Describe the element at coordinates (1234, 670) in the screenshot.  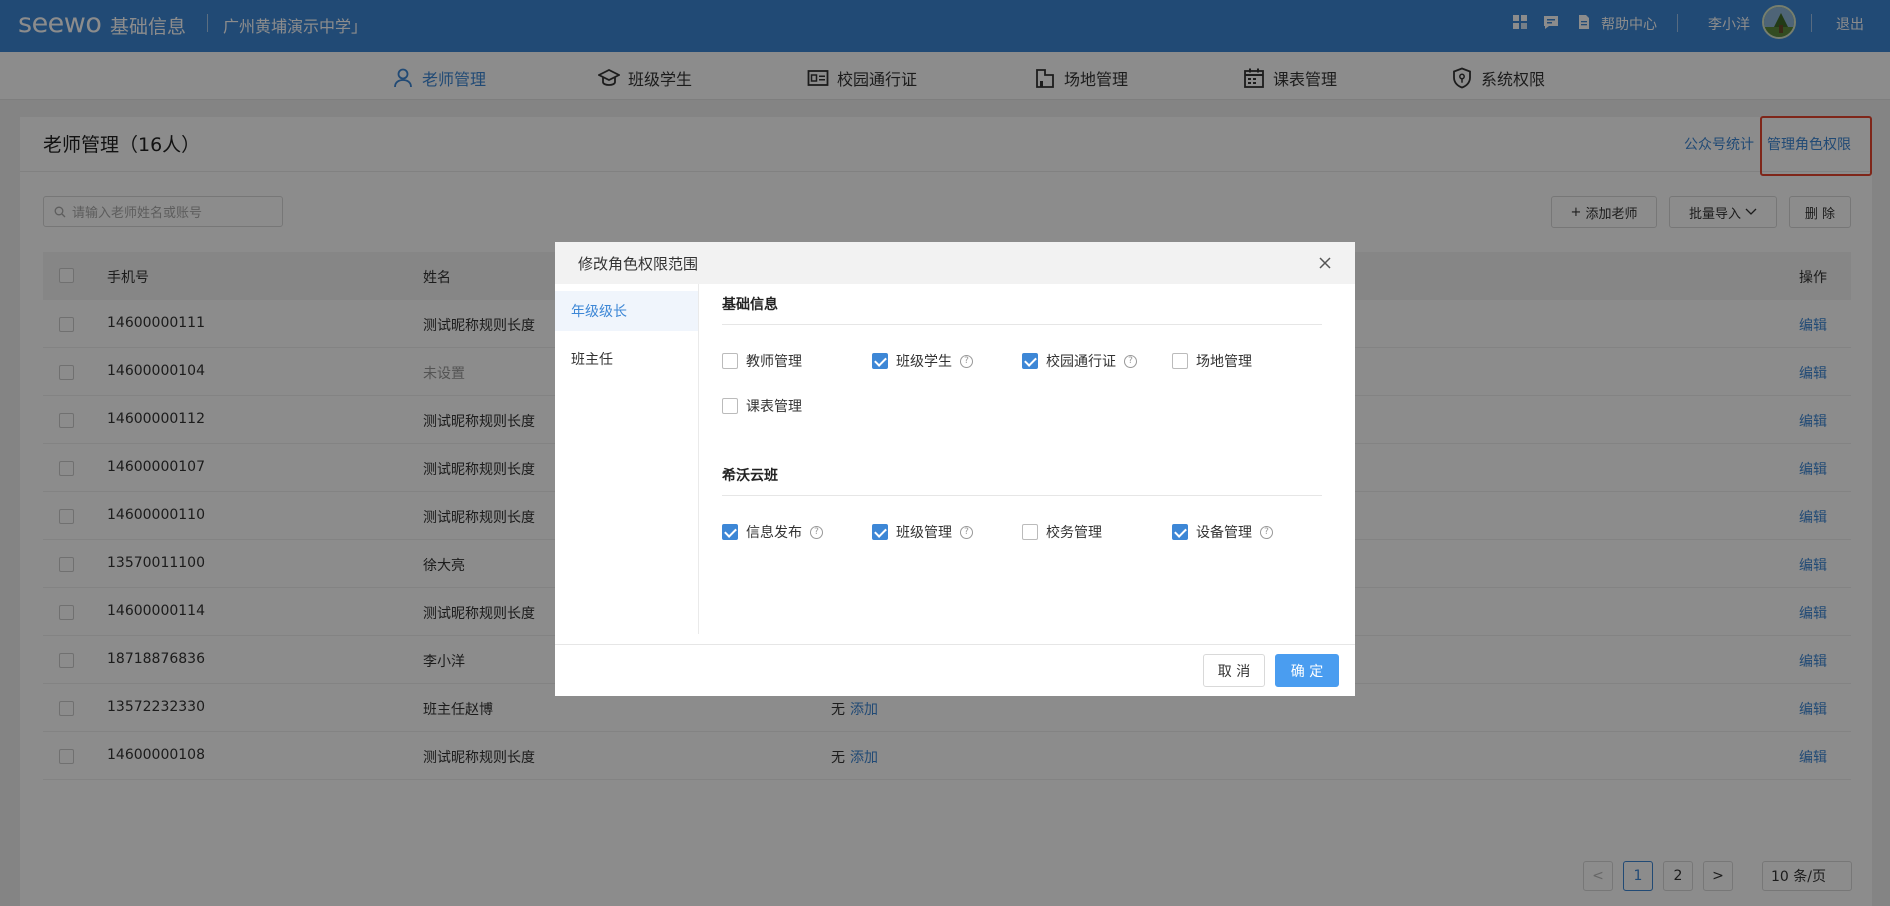
I see `cancel-button: 取 消` at that location.